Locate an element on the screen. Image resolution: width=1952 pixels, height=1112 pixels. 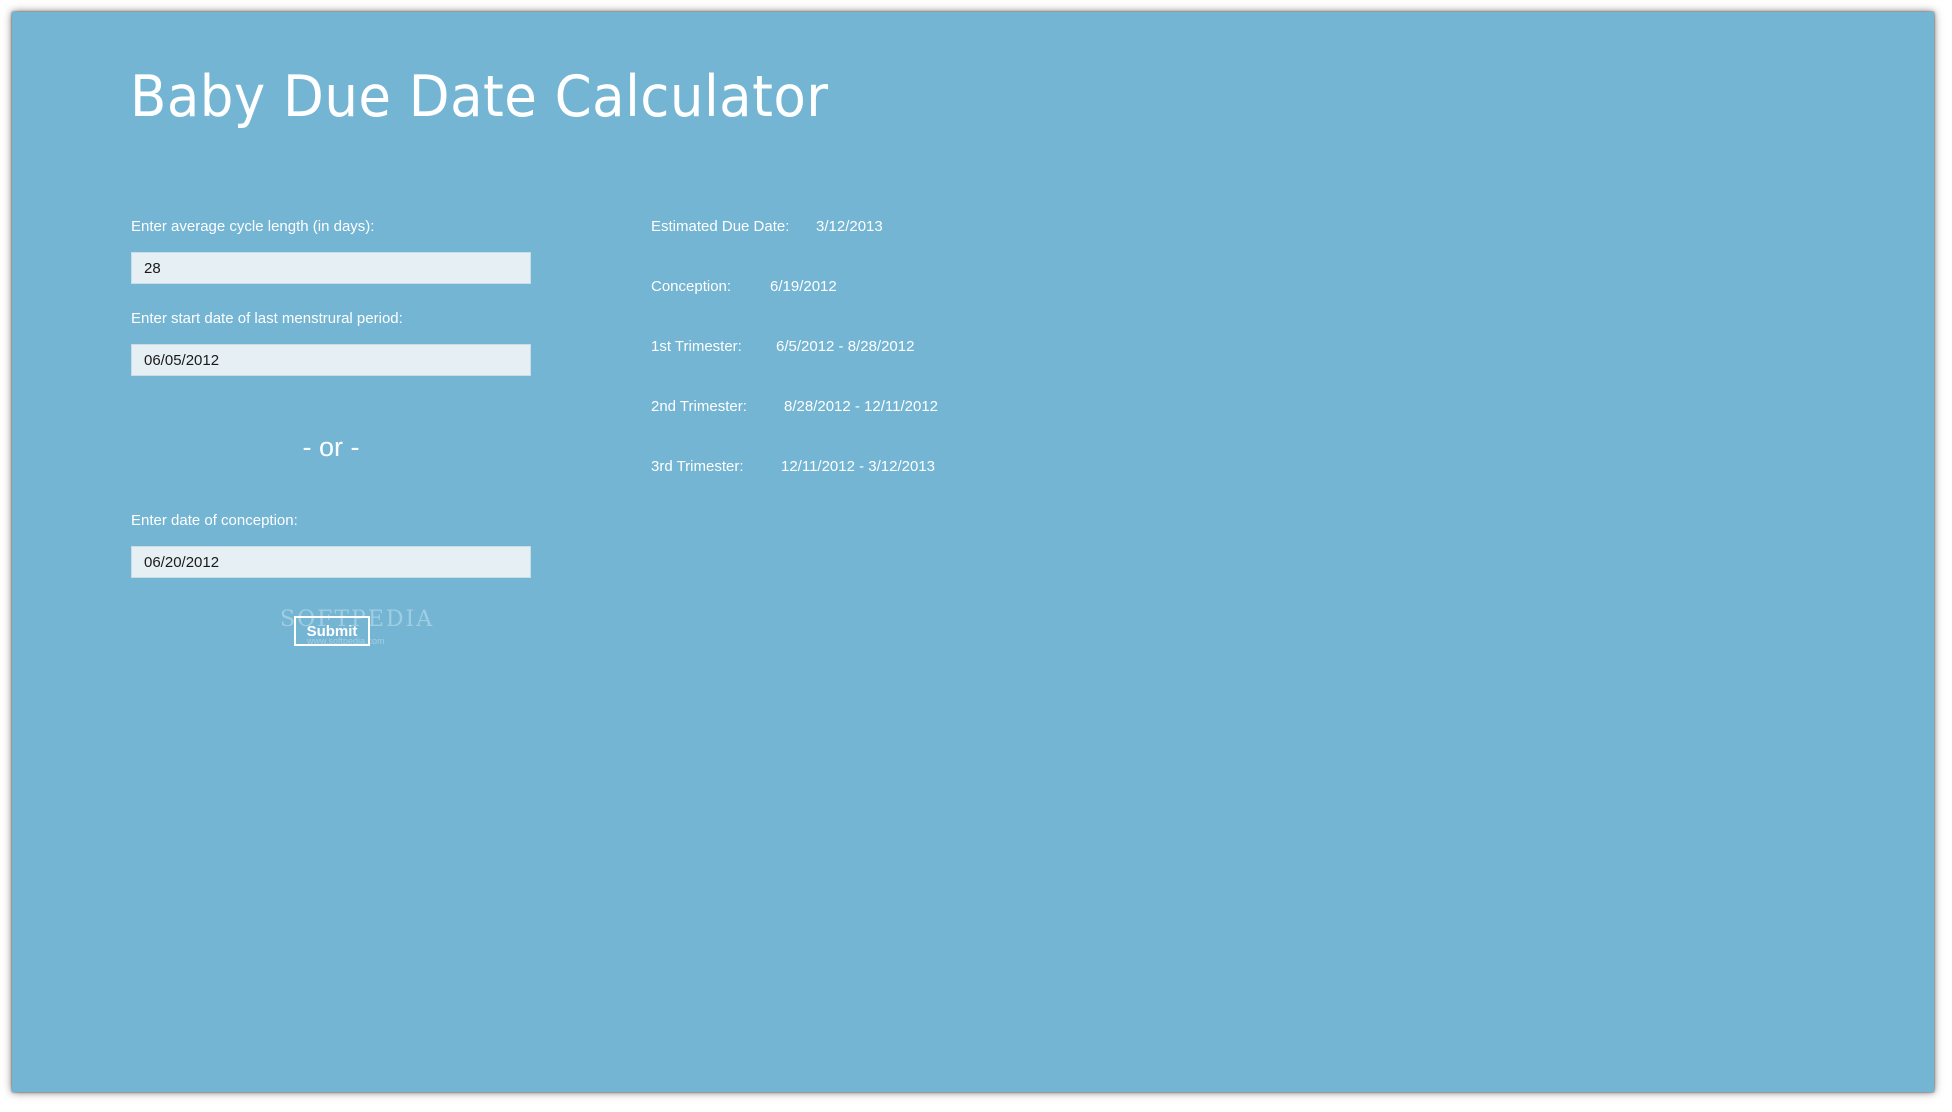
submit-button: Submit is located at coordinates (332, 631).